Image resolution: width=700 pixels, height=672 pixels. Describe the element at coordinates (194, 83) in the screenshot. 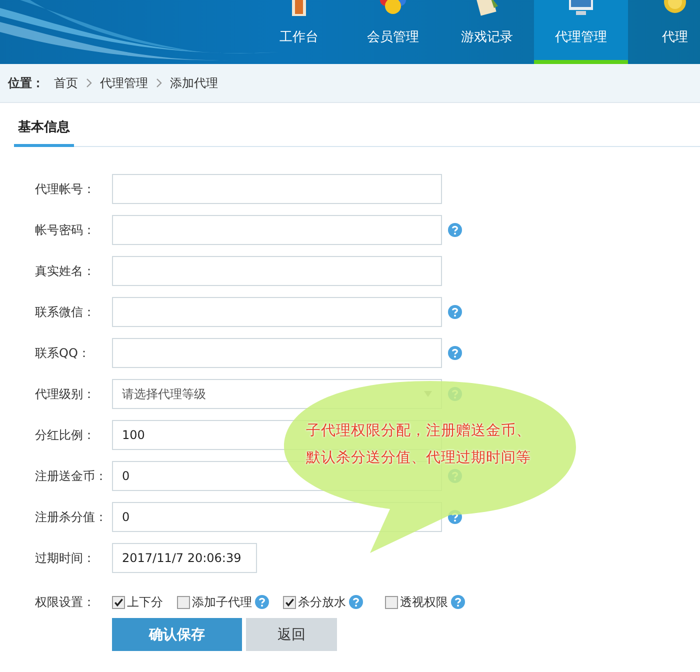

I see `breadcrumb-link: 添加代理` at that location.